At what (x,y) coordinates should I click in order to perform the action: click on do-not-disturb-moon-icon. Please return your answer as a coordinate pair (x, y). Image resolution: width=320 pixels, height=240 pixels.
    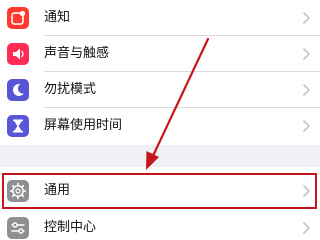
    Looking at the image, I should click on (18, 90).